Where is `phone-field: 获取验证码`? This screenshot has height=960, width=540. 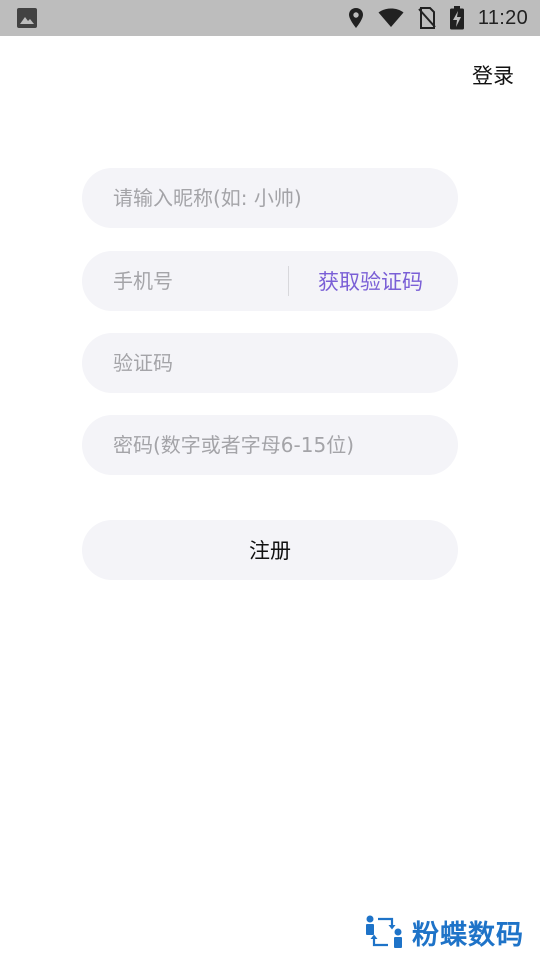 phone-field: 获取验证码 is located at coordinates (270, 281).